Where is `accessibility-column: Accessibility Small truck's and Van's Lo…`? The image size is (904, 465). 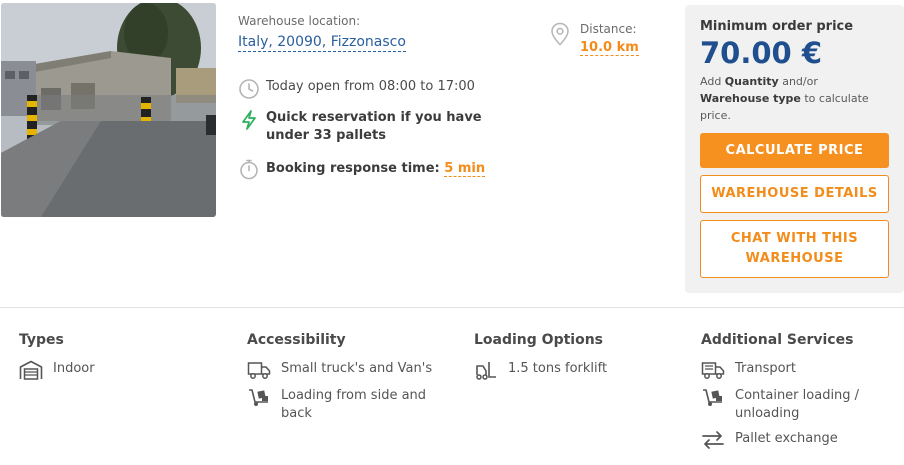 accessibility-column: Accessibility Small truck's and Van's Lo… is located at coordinates (339, 381).